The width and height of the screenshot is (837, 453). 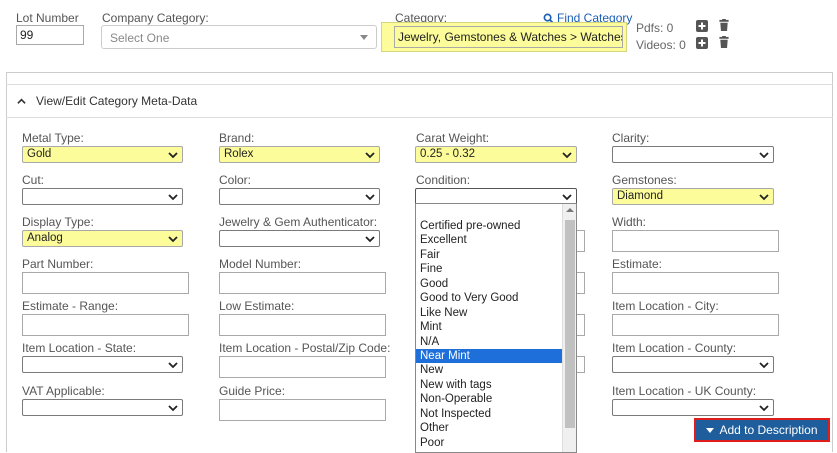 I want to click on condition-option: N/A, so click(x=489, y=342).